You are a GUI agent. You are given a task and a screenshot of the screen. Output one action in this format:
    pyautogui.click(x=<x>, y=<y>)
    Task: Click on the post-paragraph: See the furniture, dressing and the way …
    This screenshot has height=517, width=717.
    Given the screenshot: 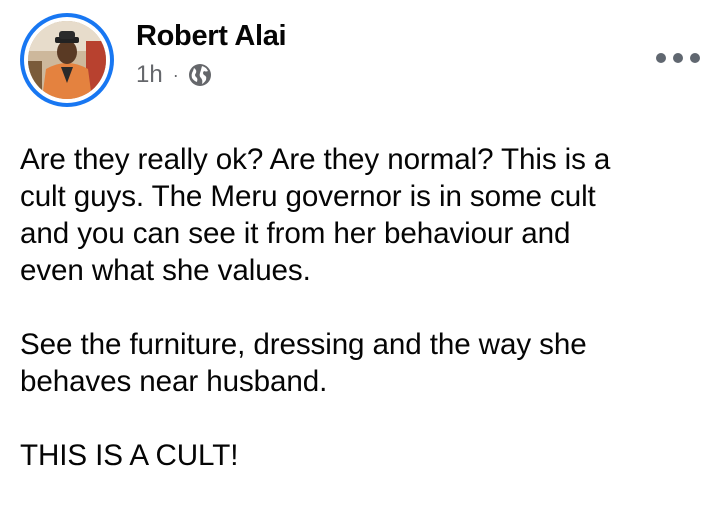 What is the action you would take?
    pyautogui.click(x=303, y=363)
    